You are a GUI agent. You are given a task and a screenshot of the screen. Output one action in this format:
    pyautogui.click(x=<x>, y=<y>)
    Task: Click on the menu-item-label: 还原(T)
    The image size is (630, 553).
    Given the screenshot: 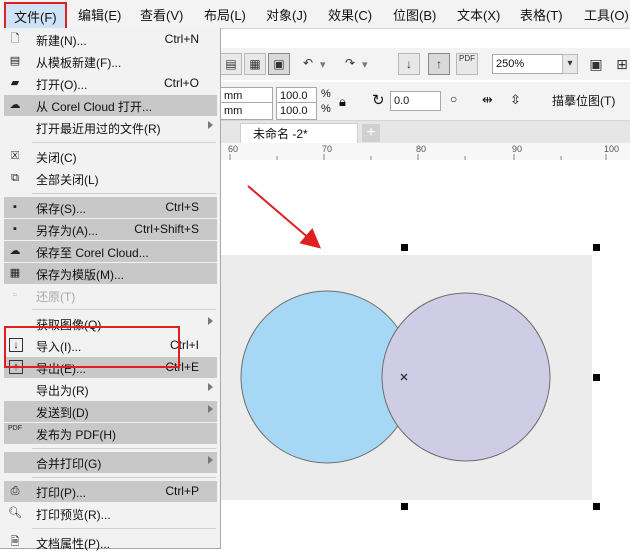 What is the action you would take?
    pyautogui.click(x=56, y=297)
    